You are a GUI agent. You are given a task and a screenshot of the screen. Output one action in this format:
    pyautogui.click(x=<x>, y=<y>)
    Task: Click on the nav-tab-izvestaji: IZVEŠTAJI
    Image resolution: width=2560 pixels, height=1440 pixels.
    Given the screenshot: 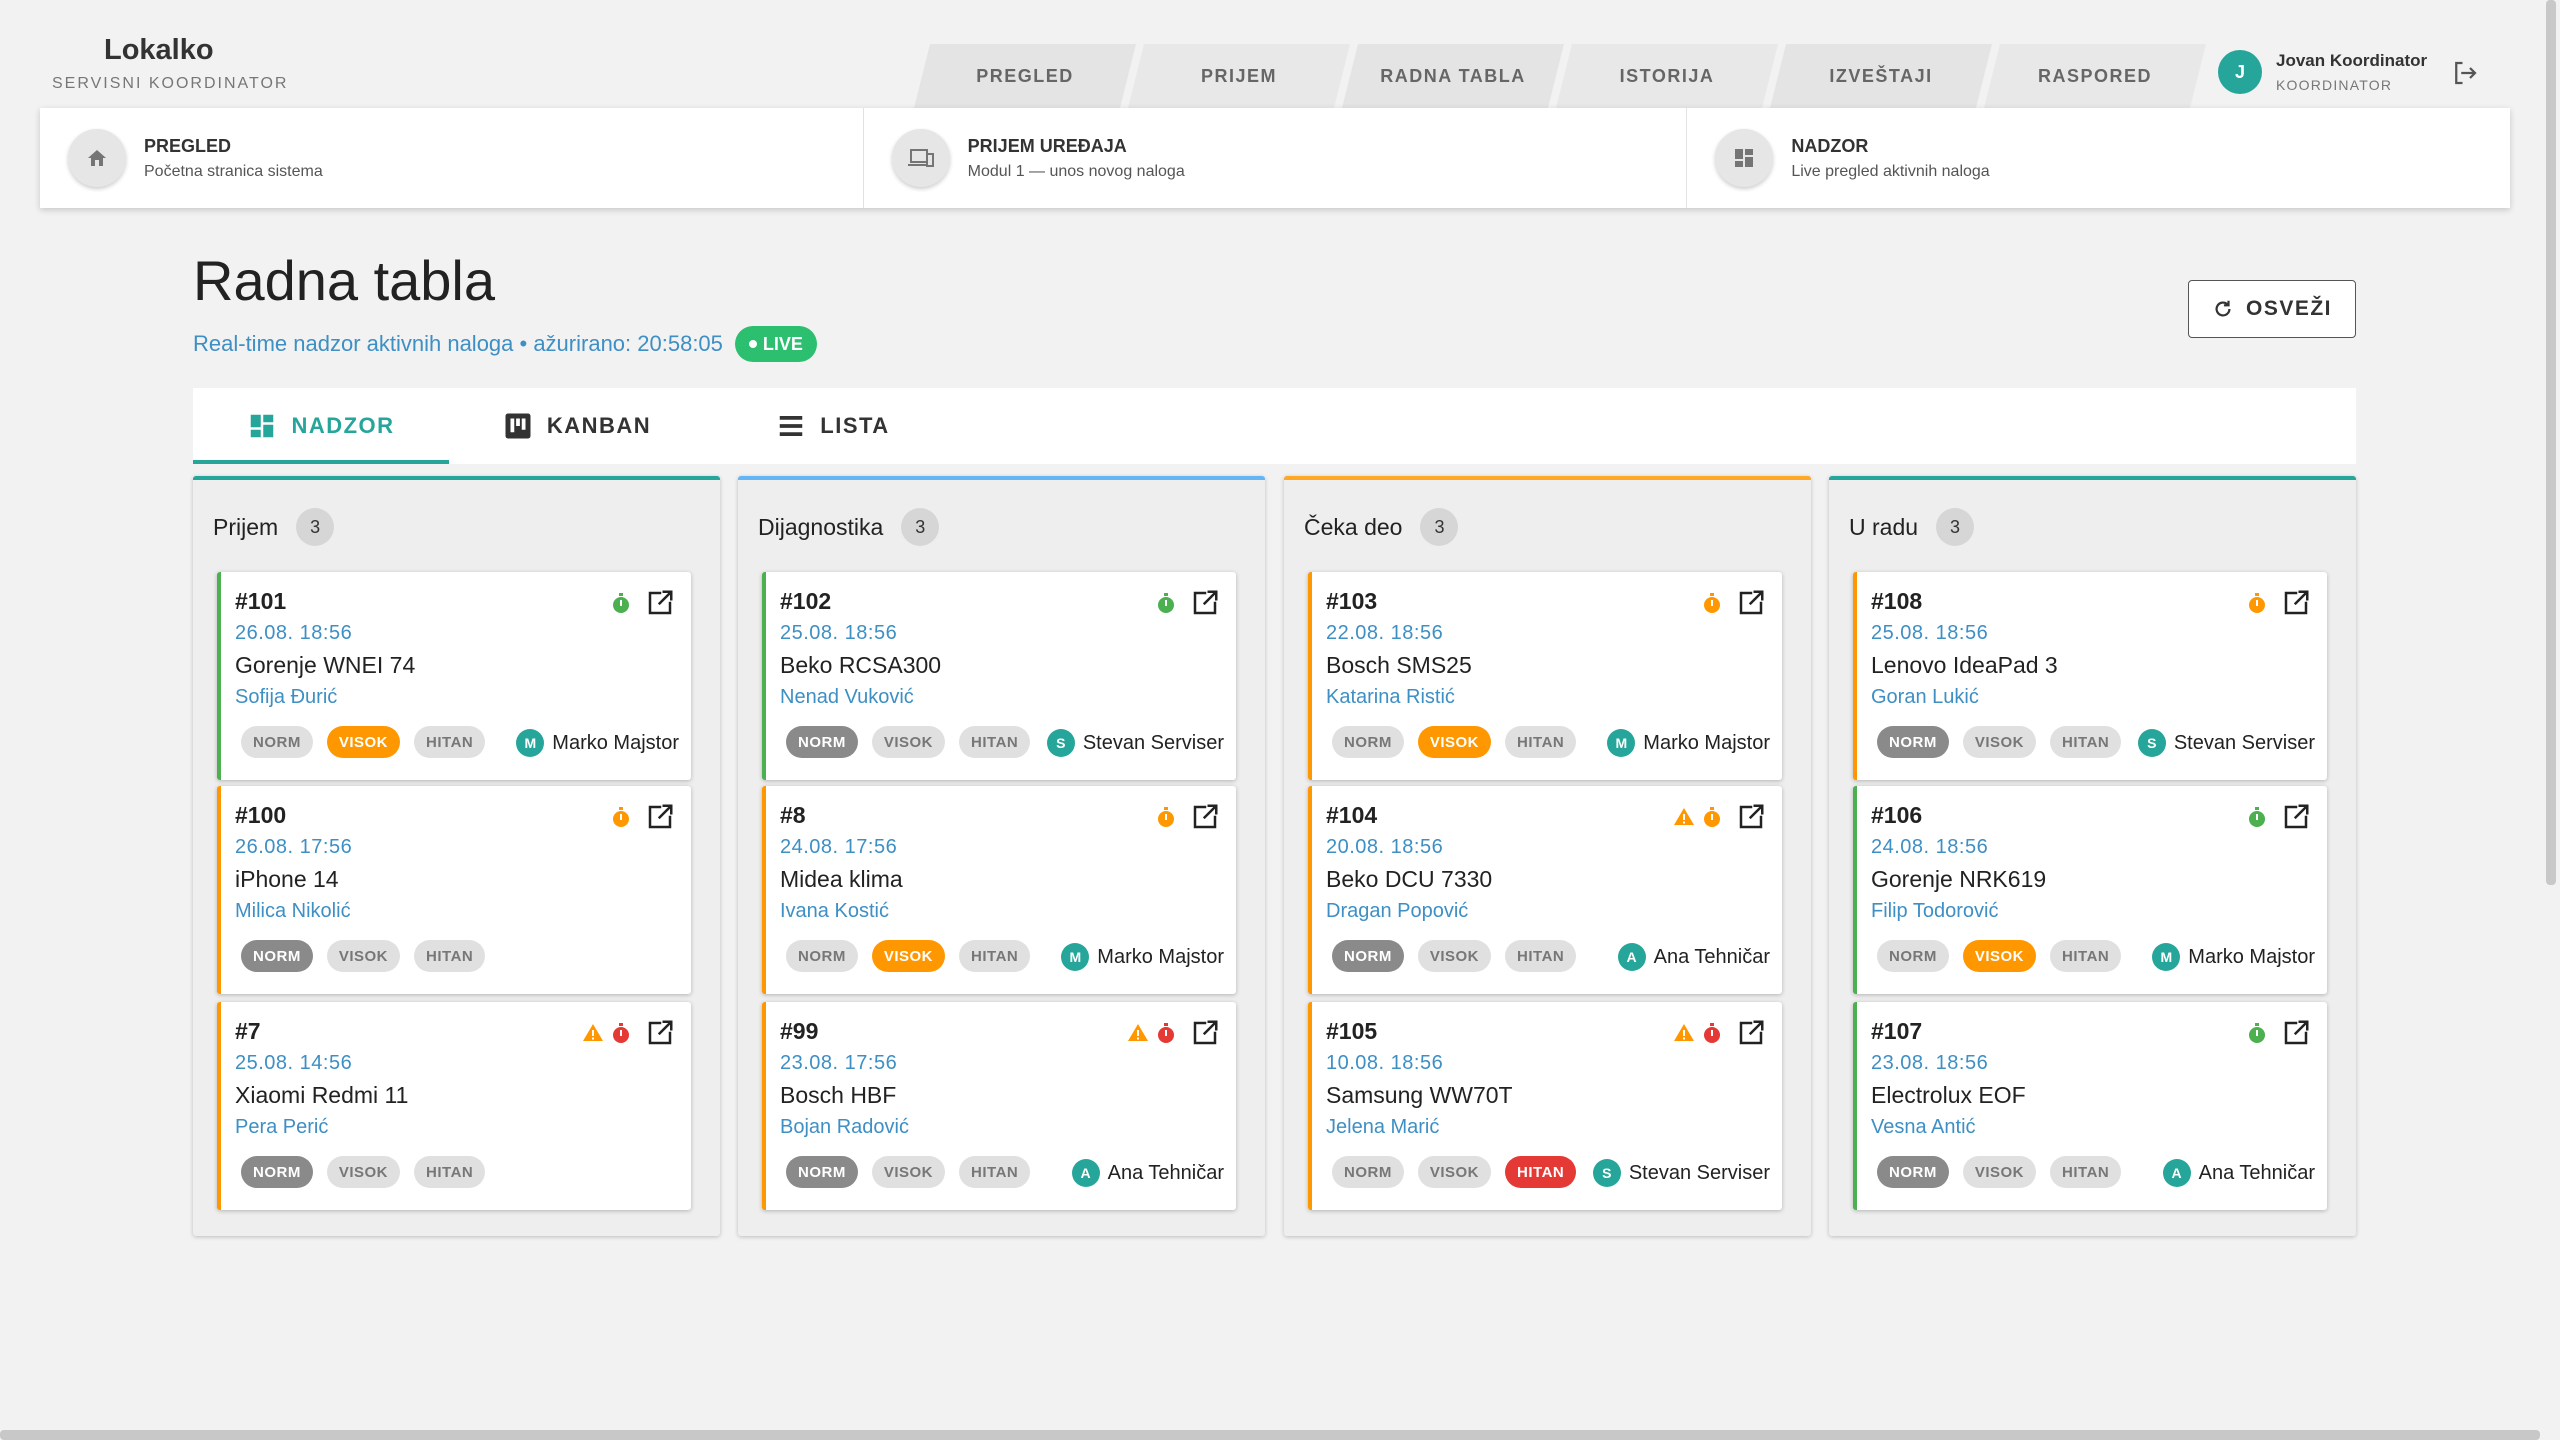 What is the action you would take?
    pyautogui.click(x=1881, y=76)
    